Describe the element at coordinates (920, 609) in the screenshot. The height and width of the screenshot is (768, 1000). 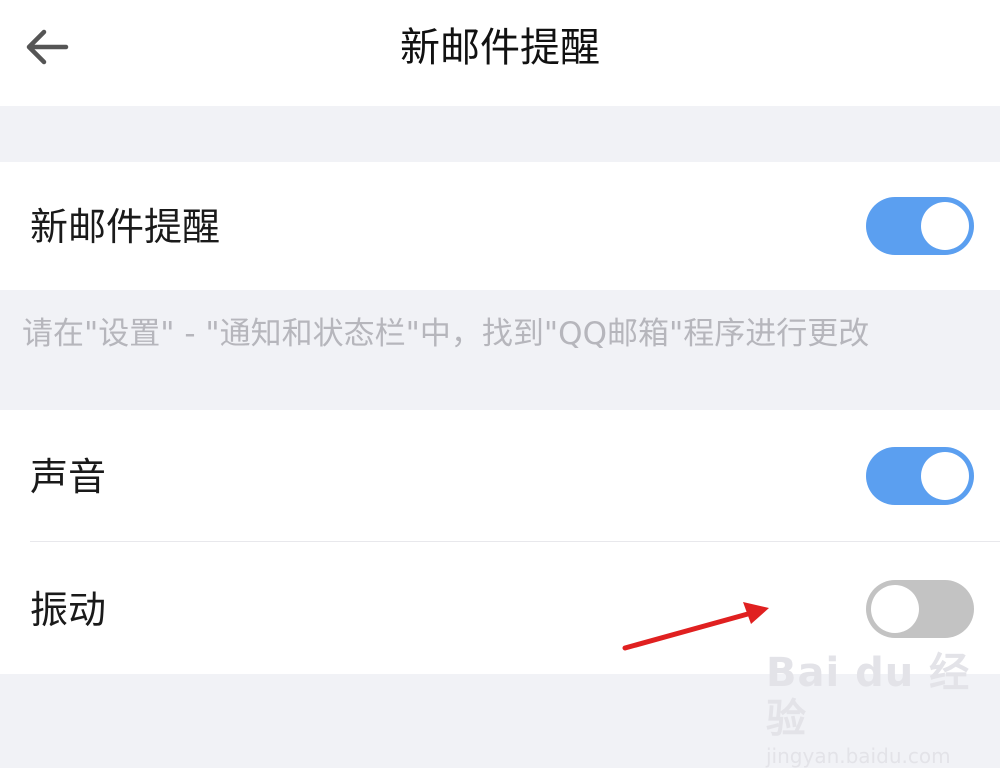
I see `vibration-toggle` at that location.